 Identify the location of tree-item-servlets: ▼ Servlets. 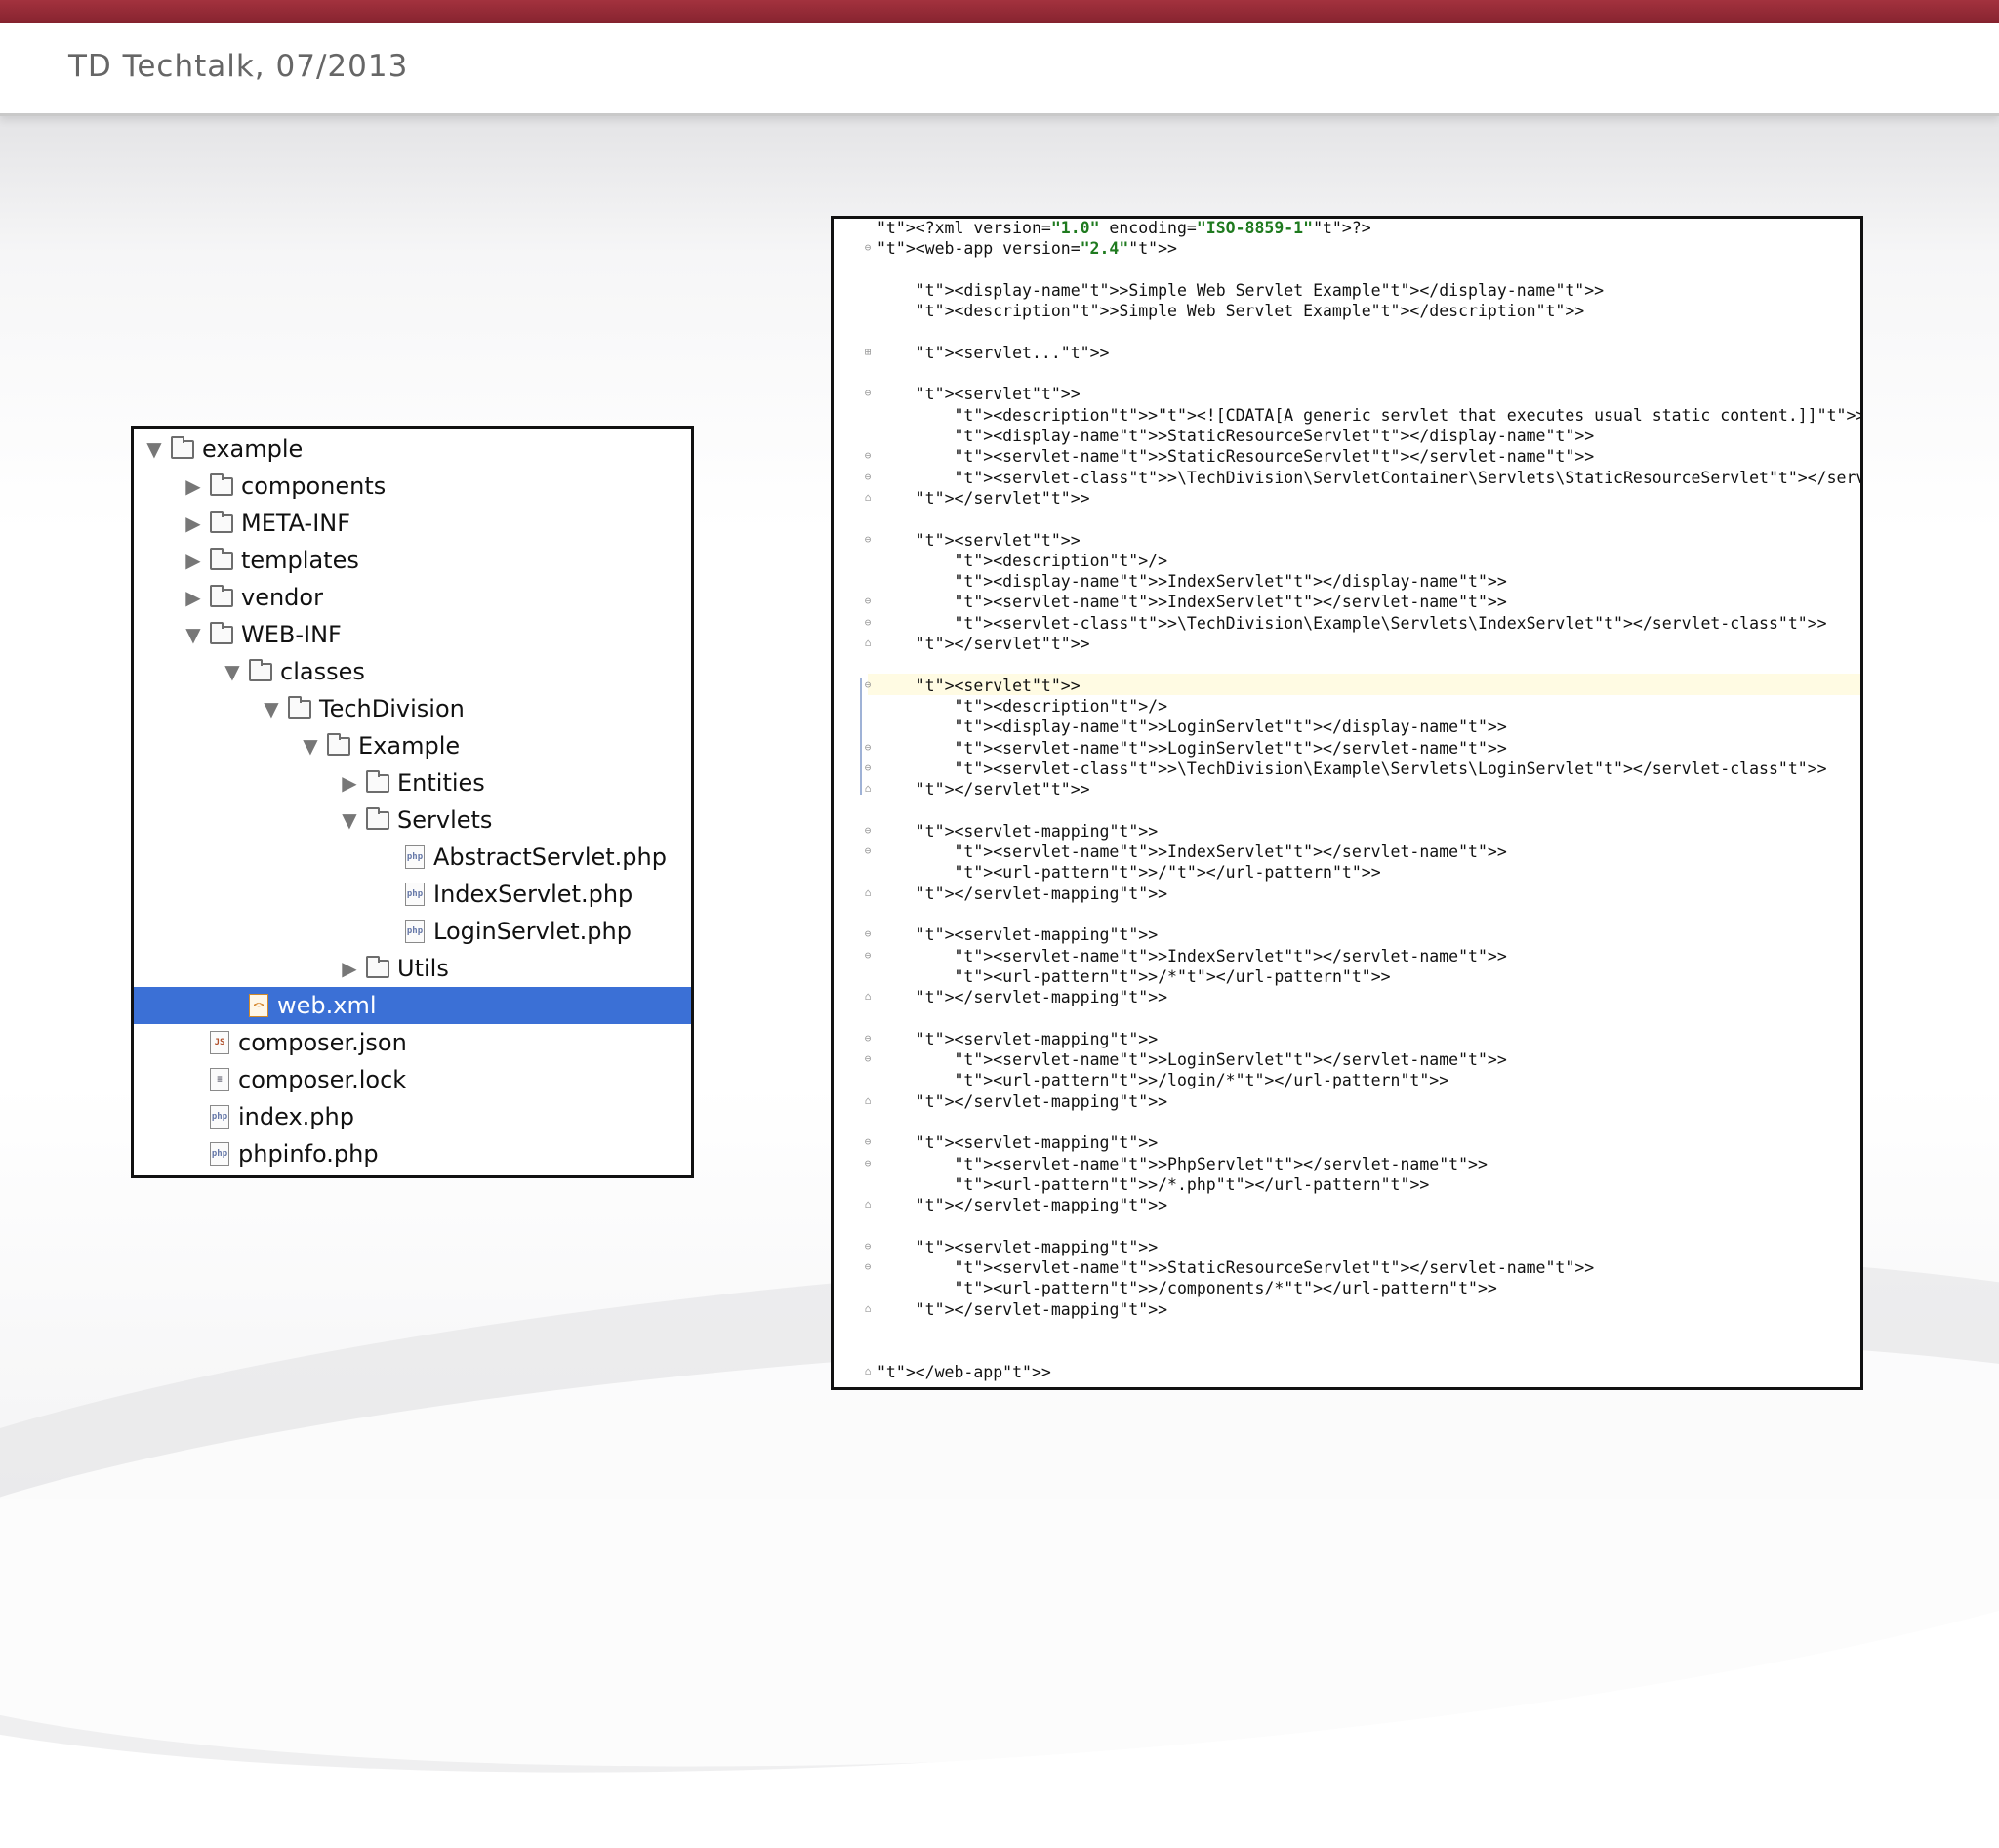
(412, 820).